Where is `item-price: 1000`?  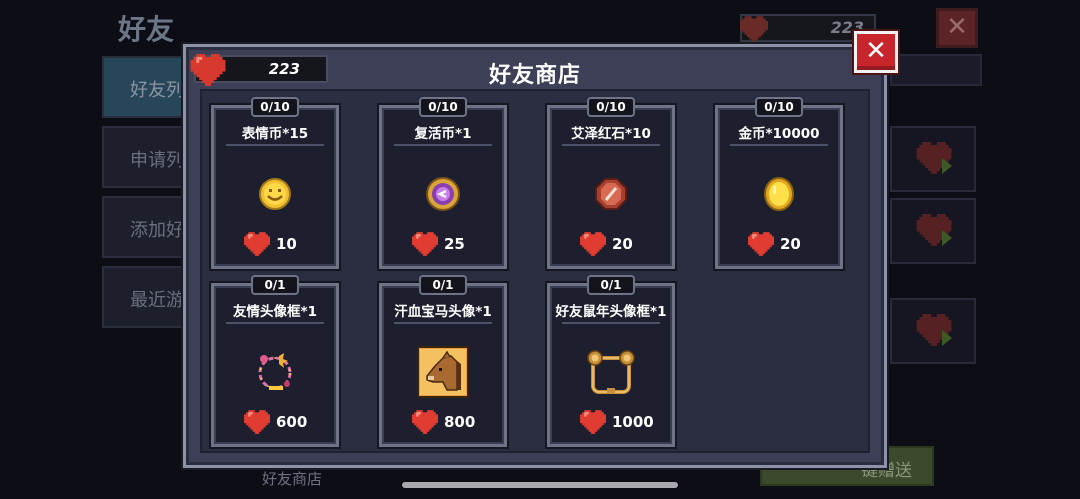 item-price: 1000 is located at coordinates (617, 422).